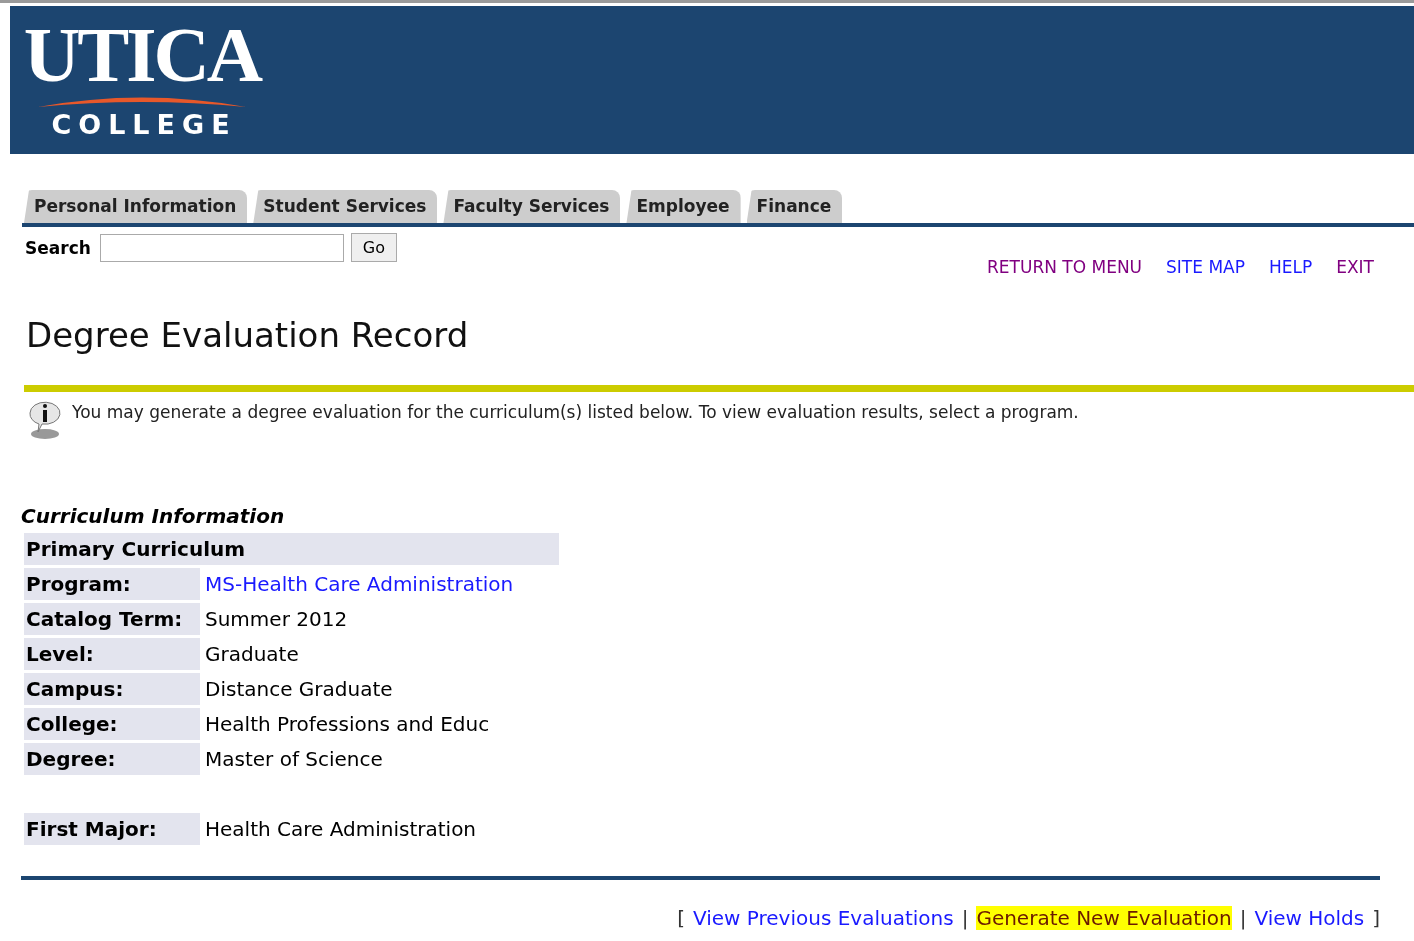  I want to click on footer-link: View Holds, so click(1309, 918).